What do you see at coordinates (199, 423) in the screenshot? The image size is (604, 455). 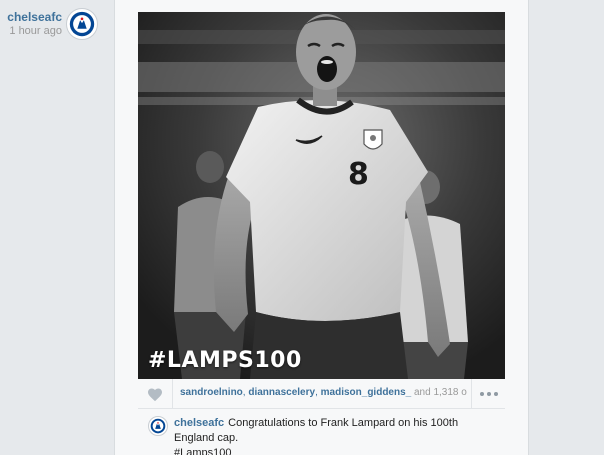 I see `caption-username: chelseafc` at bounding box center [199, 423].